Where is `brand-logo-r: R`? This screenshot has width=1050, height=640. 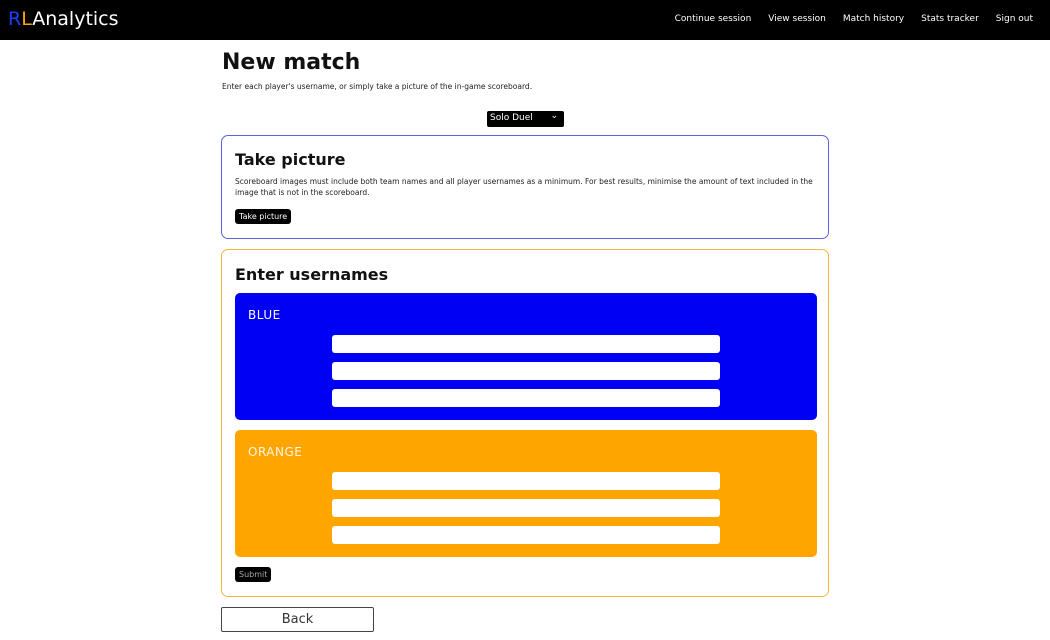
brand-logo-r: R is located at coordinates (15, 19).